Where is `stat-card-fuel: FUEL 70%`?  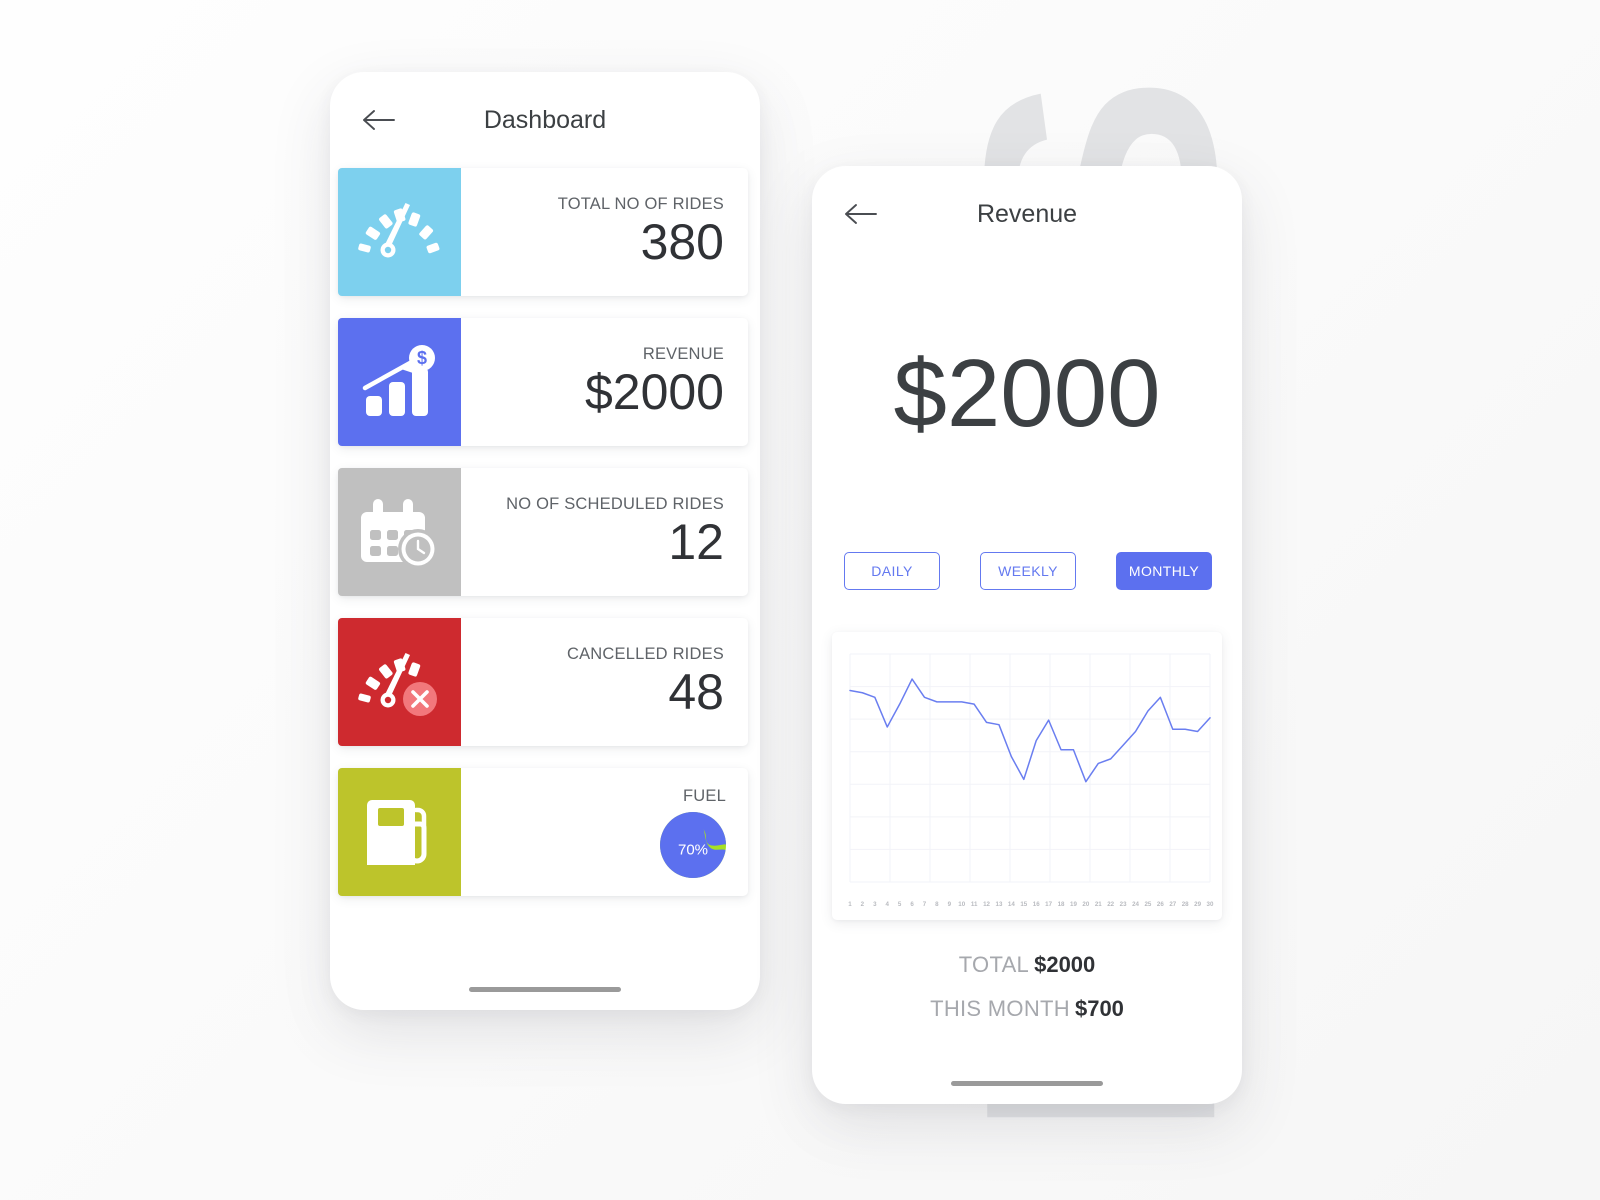 stat-card-fuel: FUEL 70% is located at coordinates (543, 832).